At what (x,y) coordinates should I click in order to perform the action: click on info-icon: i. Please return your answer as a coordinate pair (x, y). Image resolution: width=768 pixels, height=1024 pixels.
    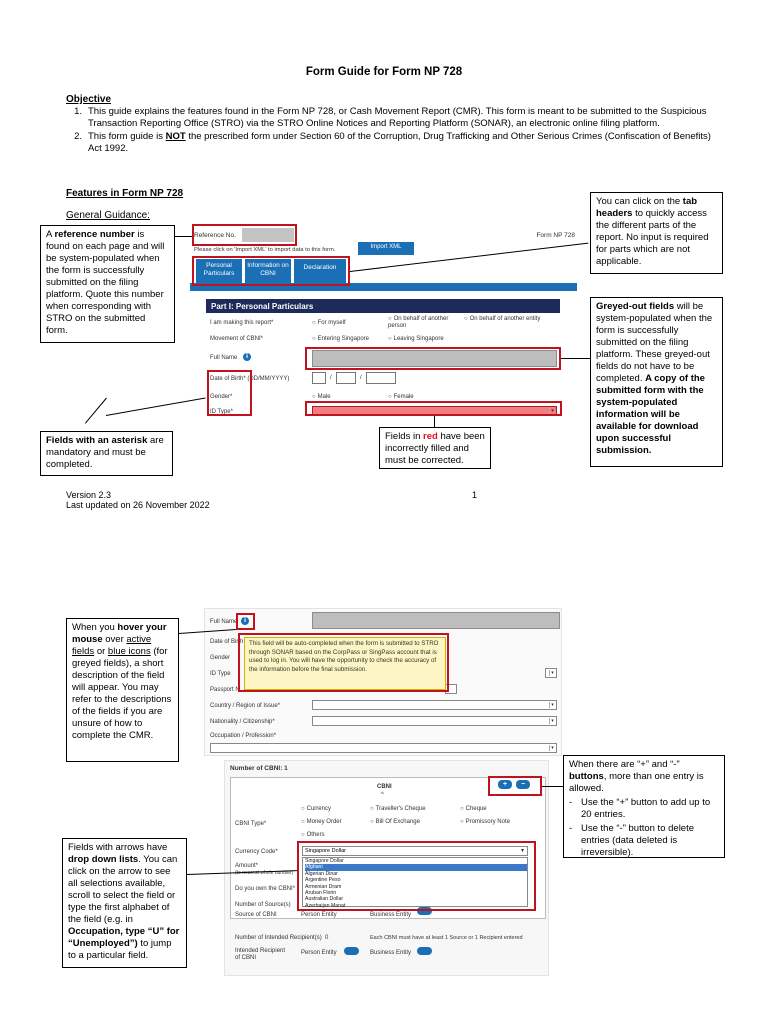
    Looking at the image, I should click on (247, 357).